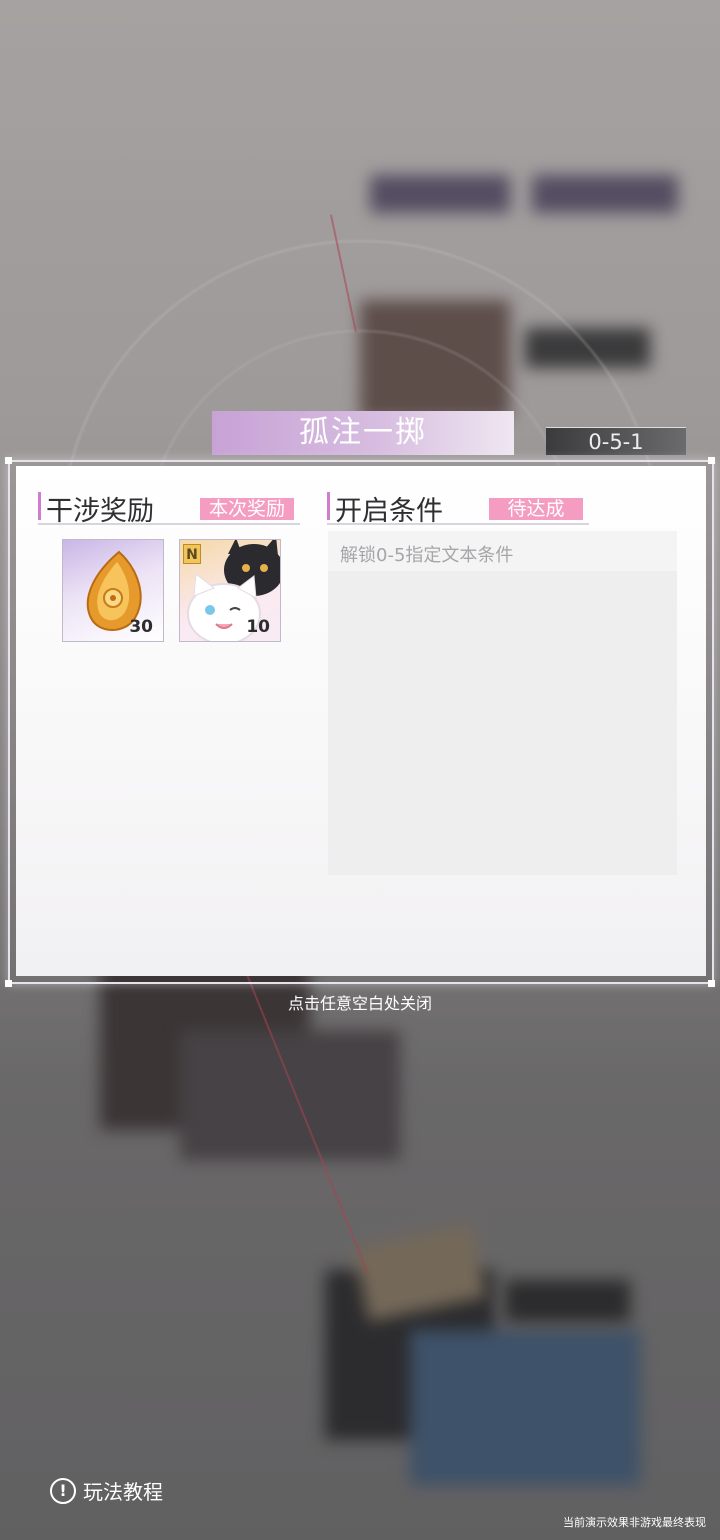 The height and width of the screenshot is (1540, 720). What do you see at coordinates (634, 1522) in the screenshot?
I see `footer-note: 当前演示效果非游戏最终表现` at bounding box center [634, 1522].